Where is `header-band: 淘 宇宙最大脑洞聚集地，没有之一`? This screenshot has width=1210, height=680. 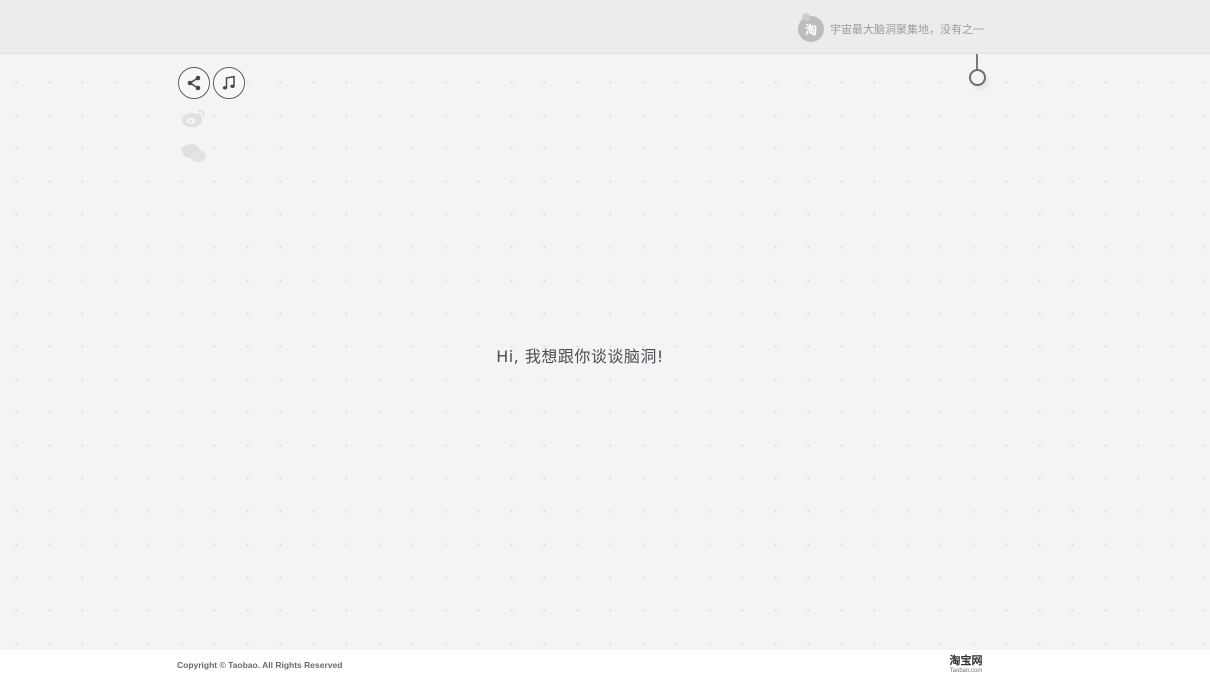 header-band: 淘 宇宙最大脑洞聚集地，没有之一 is located at coordinates (605, 27).